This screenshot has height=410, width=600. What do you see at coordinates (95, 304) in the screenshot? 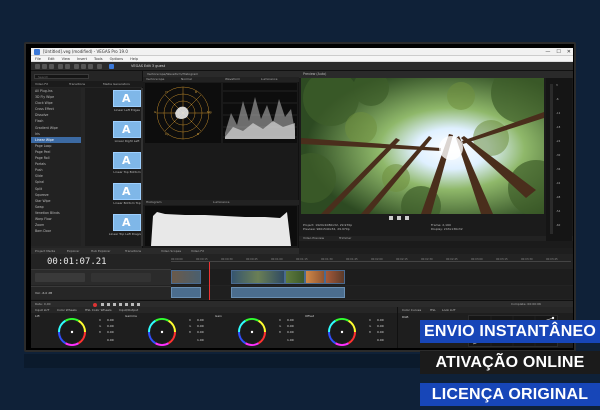
I see `record-icon` at bounding box center [95, 304].